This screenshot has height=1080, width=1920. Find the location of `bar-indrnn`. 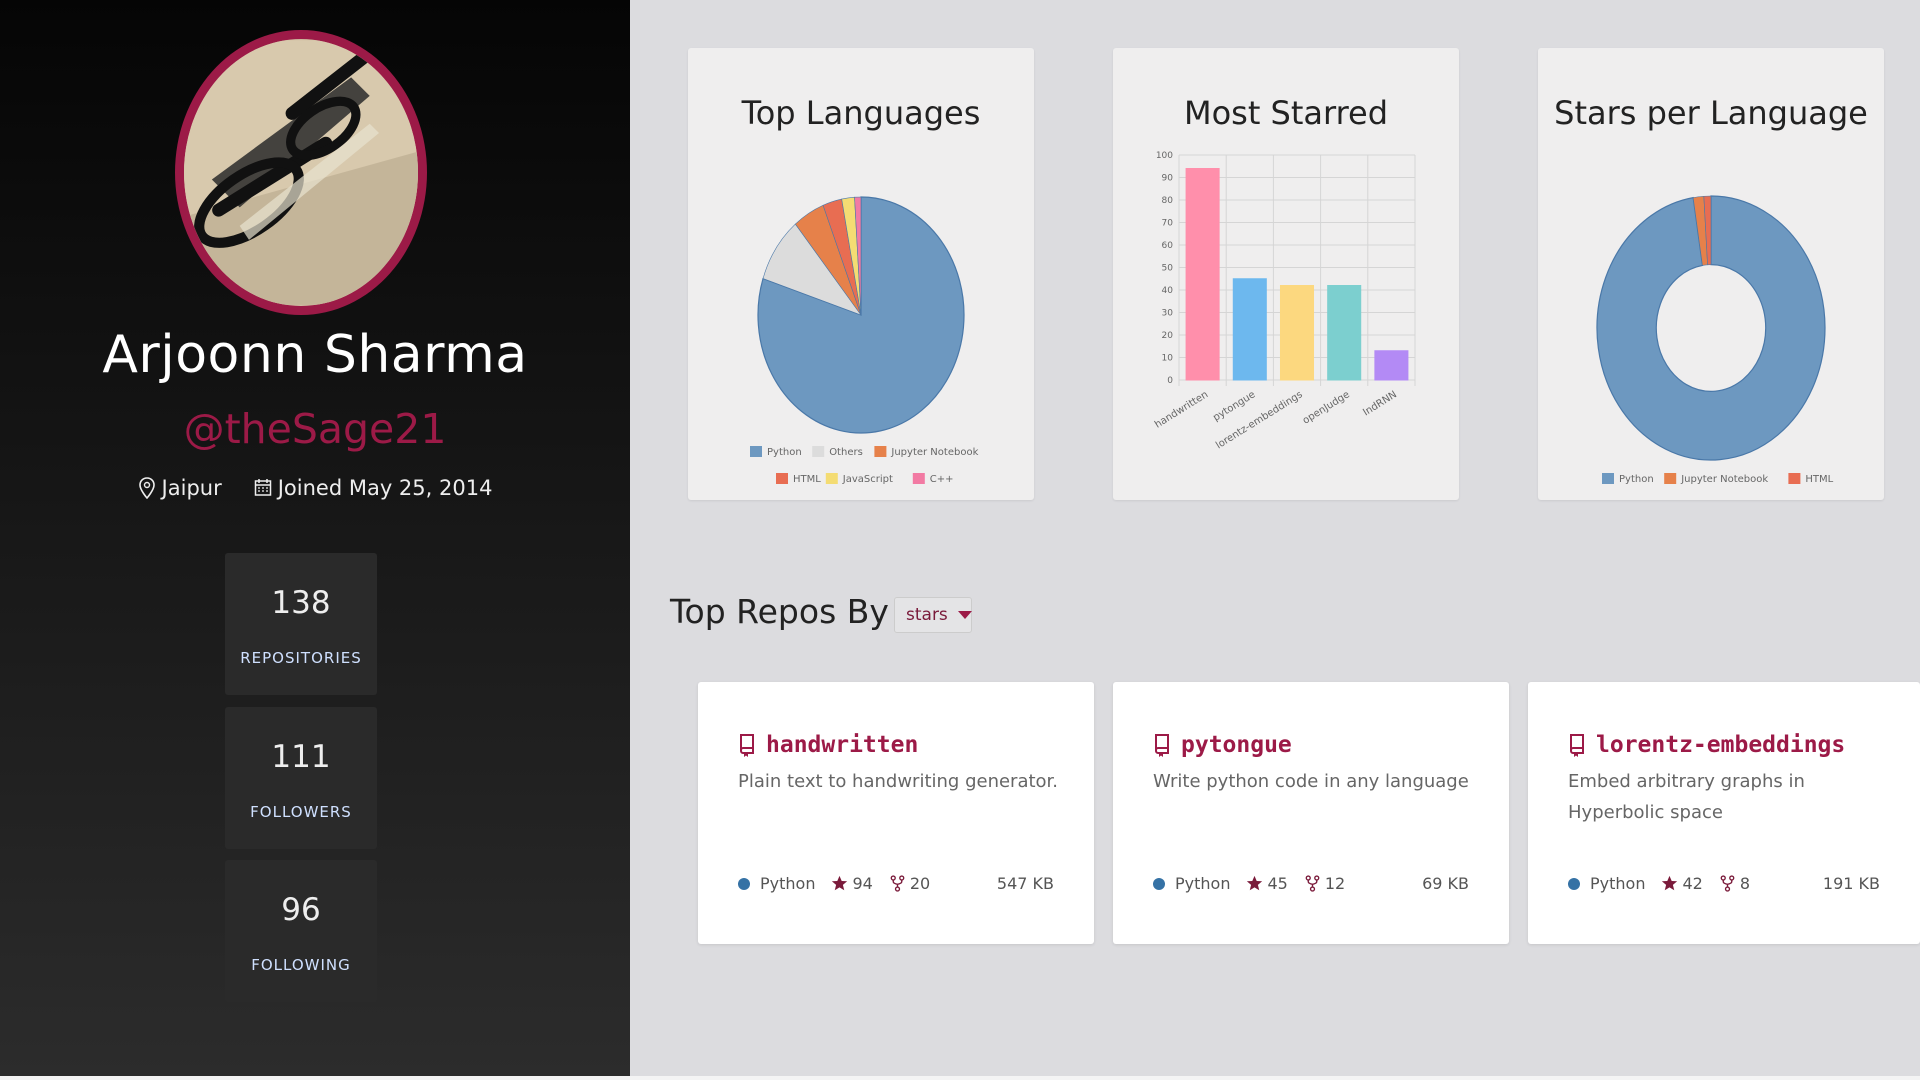

bar-indrnn is located at coordinates (1391, 365).